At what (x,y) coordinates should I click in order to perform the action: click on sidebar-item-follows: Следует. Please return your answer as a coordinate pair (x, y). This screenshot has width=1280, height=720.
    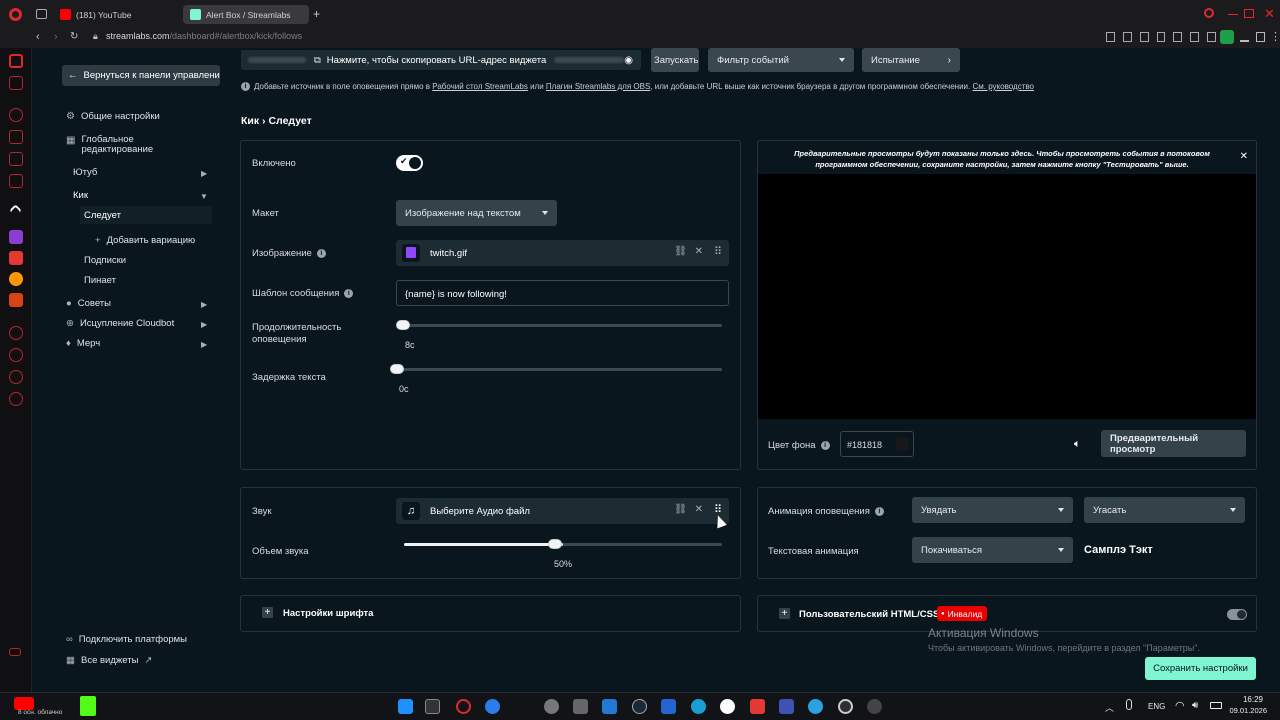
    Looking at the image, I should click on (146, 215).